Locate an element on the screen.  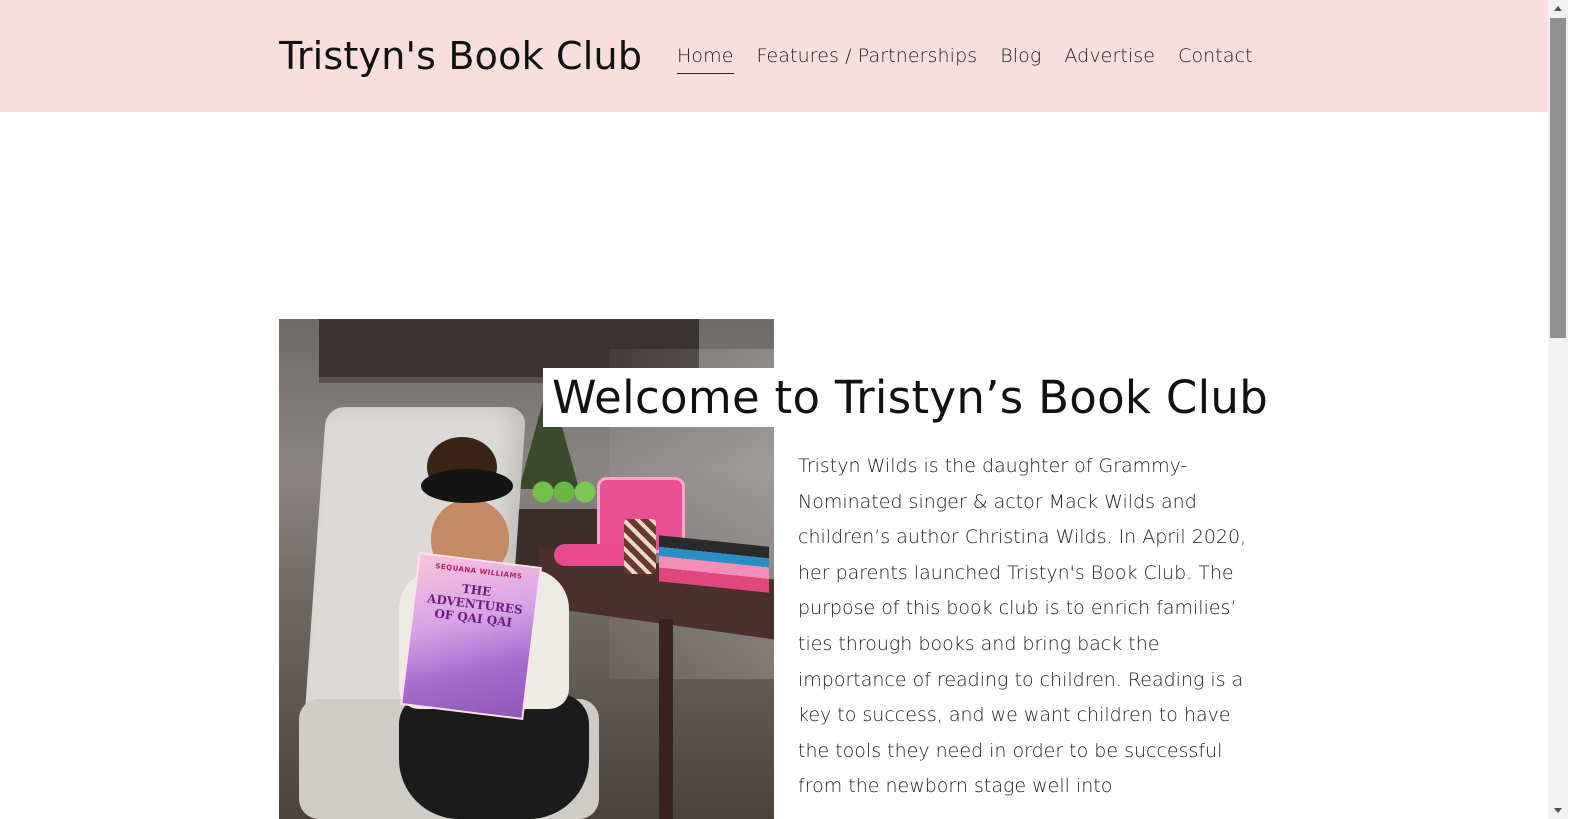
photo-apples is located at coordinates (564, 492).